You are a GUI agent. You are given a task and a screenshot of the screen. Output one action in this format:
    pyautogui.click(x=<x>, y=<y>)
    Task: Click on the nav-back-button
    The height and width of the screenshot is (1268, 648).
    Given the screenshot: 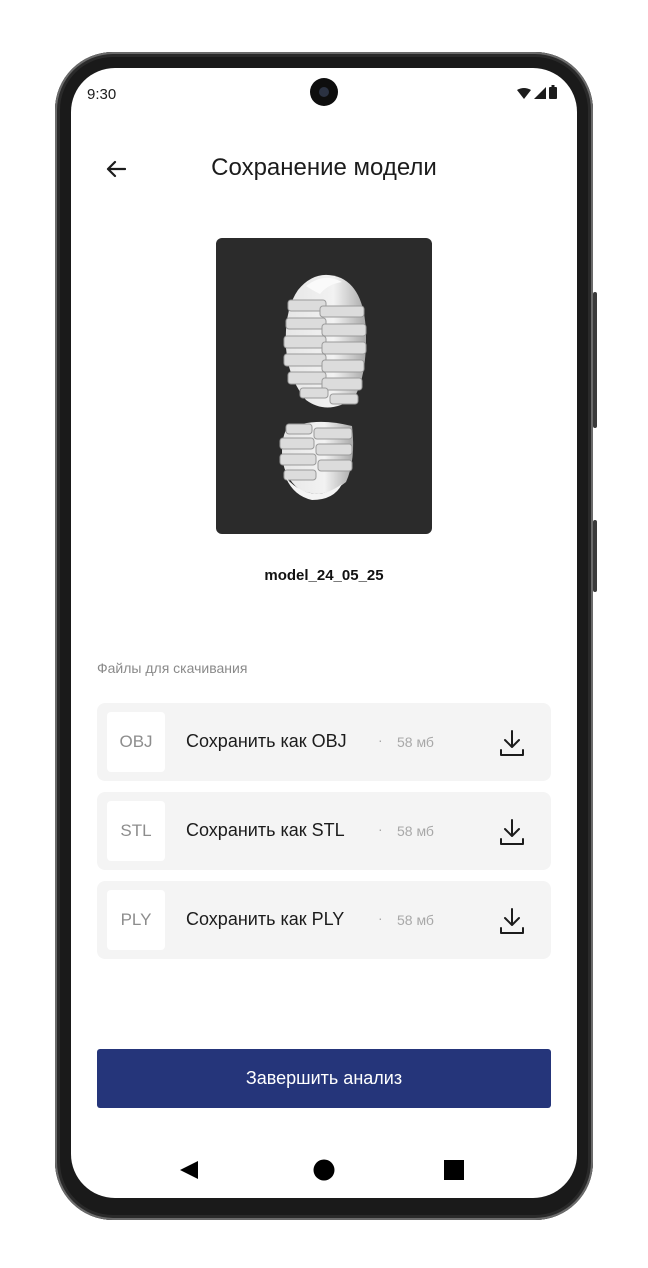 What is the action you would take?
    pyautogui.click(x=189, y=1170)
    